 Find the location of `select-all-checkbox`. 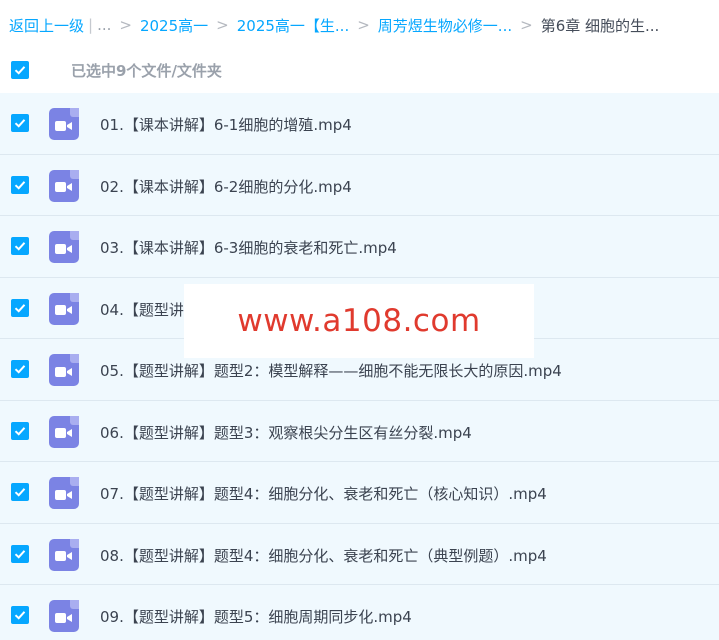

select-all-checkbox is located at coordinates (20, 70).